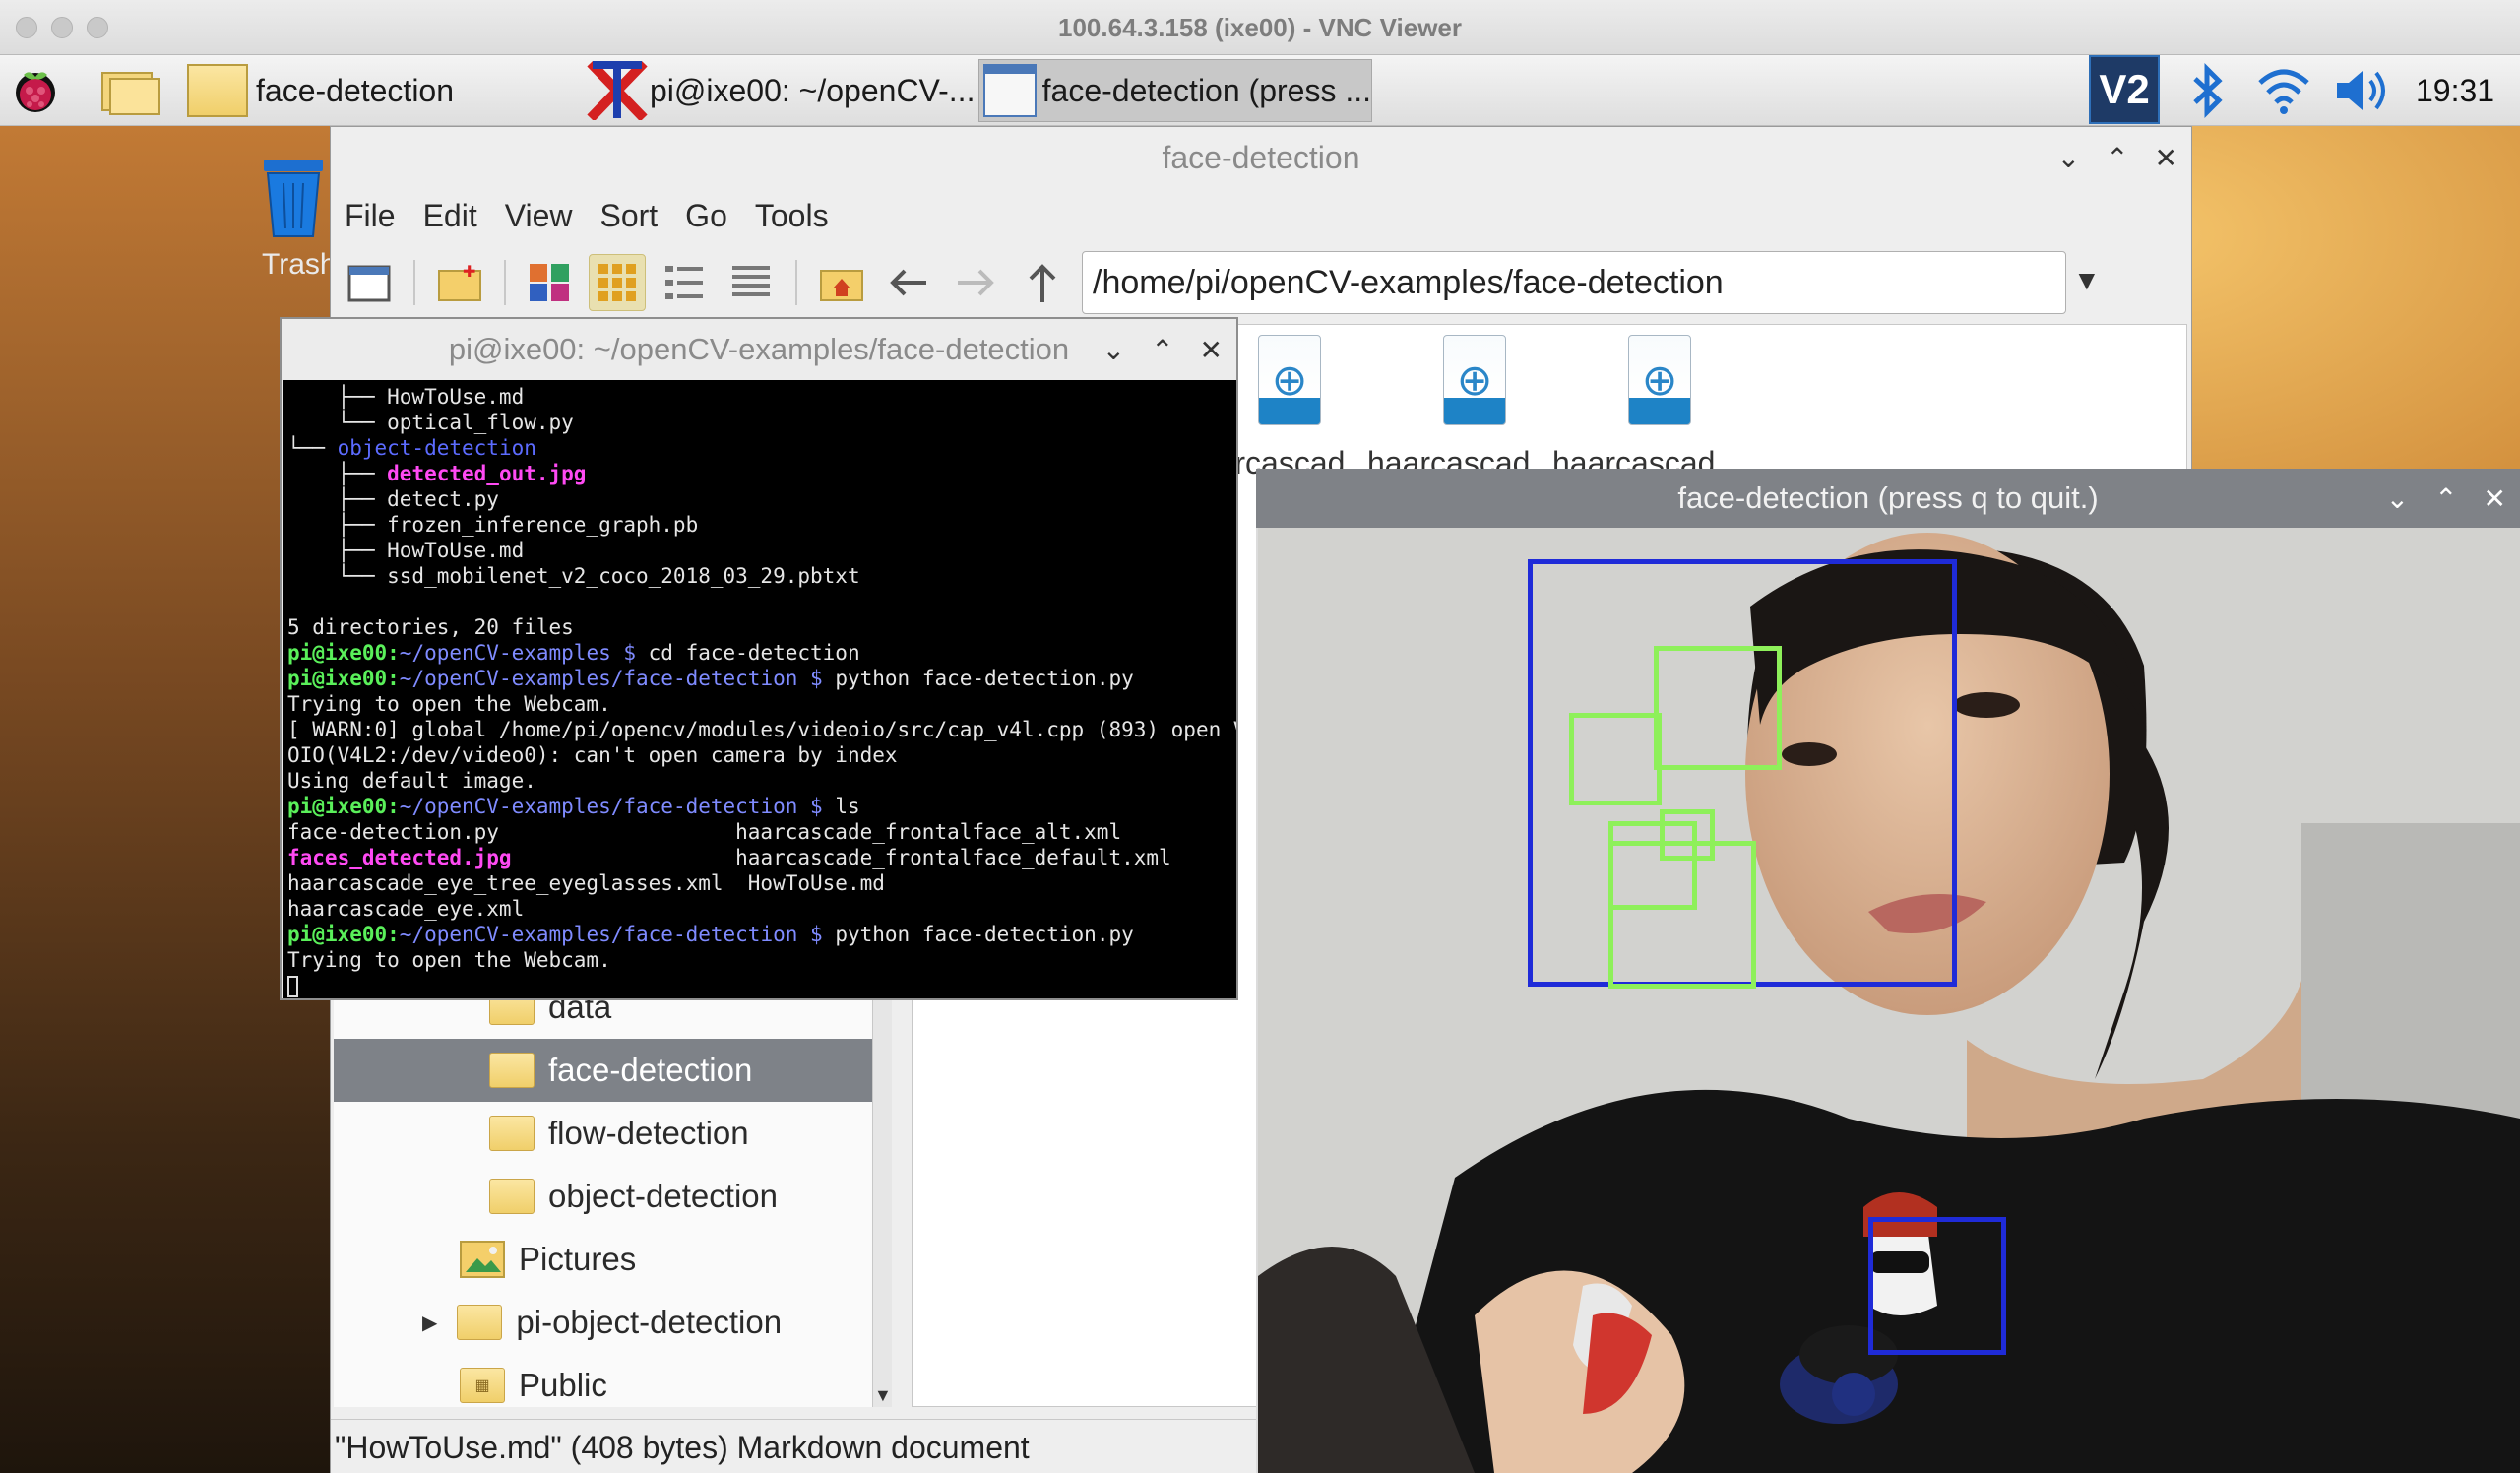 The height and width of the screenshot is (1473, 2520). What do you see at coordinates (684, 282) in the screenshot?
I see `compact-view-icon` at bounding box center [684, 282].